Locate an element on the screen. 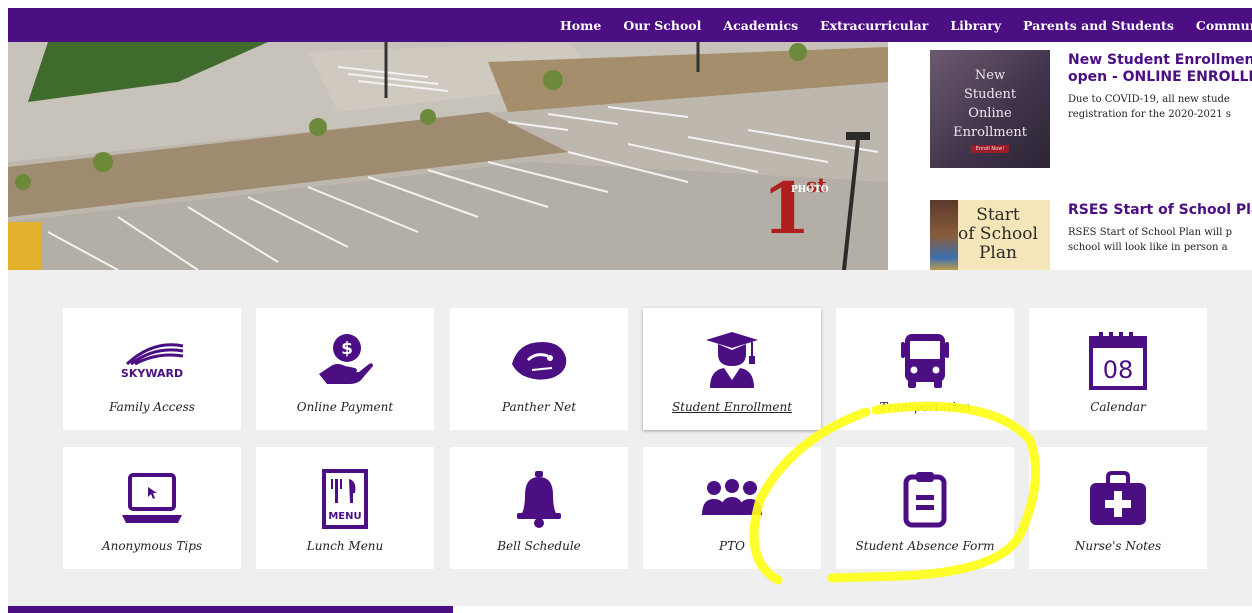 The image size is (1252, 613). tile-label: Family Access is located at coordinates (152, 407).